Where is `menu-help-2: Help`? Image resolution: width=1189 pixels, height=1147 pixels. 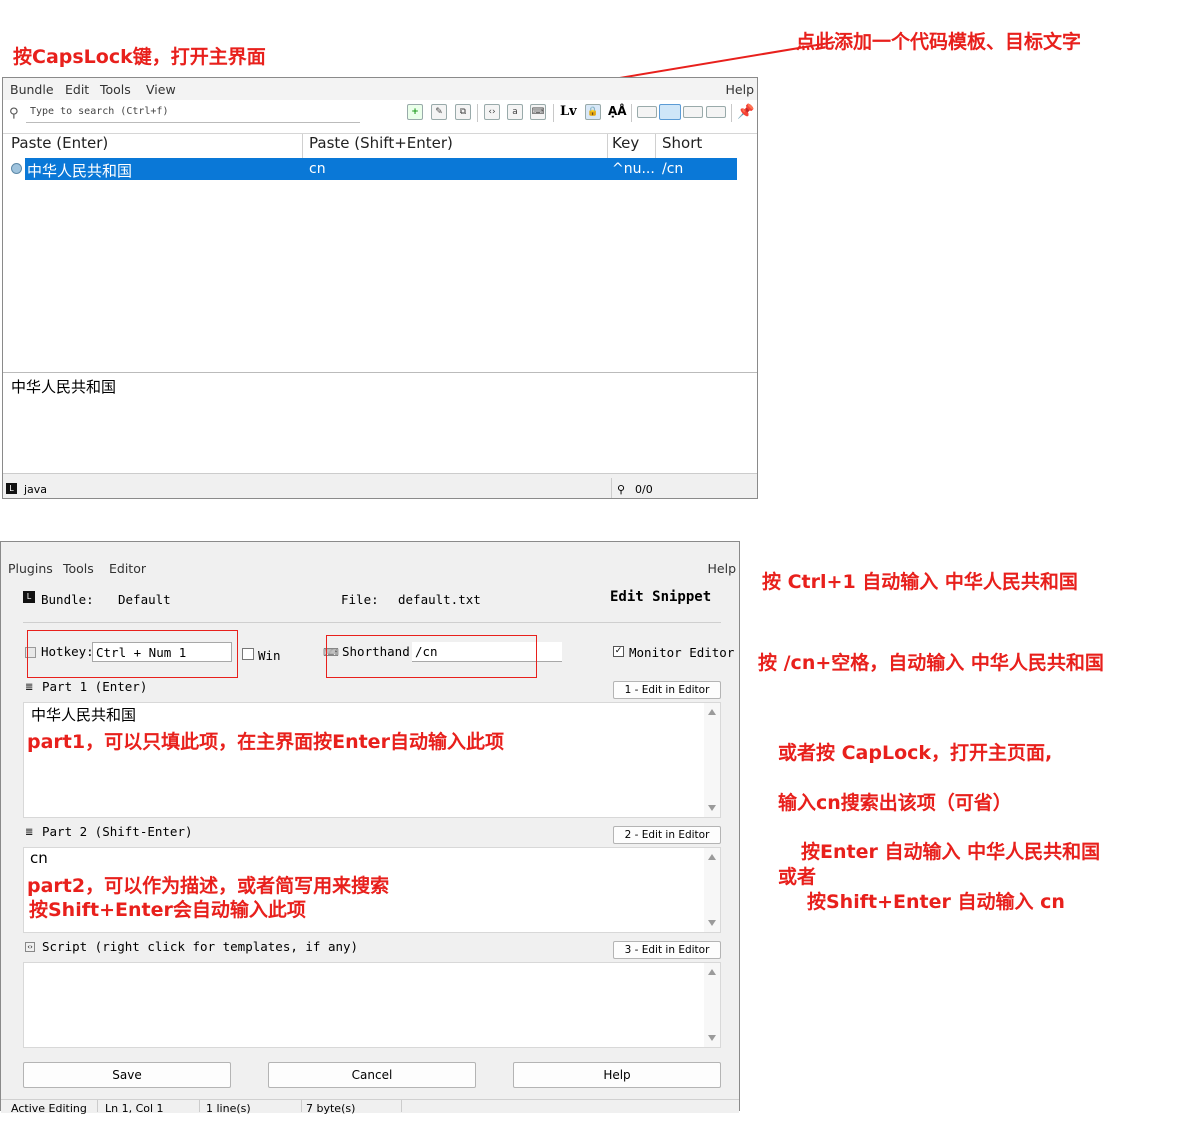 menu-help-2: Help is located at coordinates (722, 568).